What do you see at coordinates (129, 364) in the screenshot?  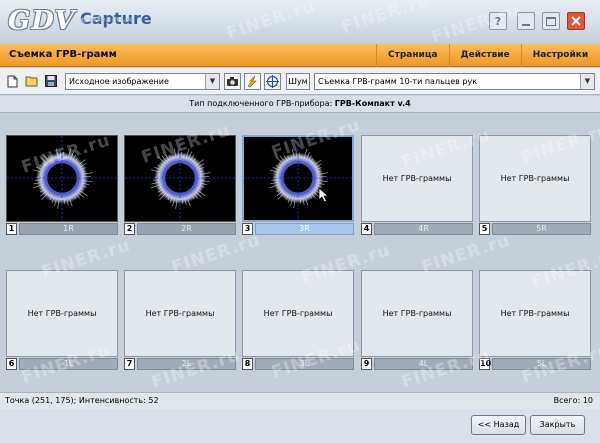 I see `tile-number: 7` at bounding box center [129, 364].